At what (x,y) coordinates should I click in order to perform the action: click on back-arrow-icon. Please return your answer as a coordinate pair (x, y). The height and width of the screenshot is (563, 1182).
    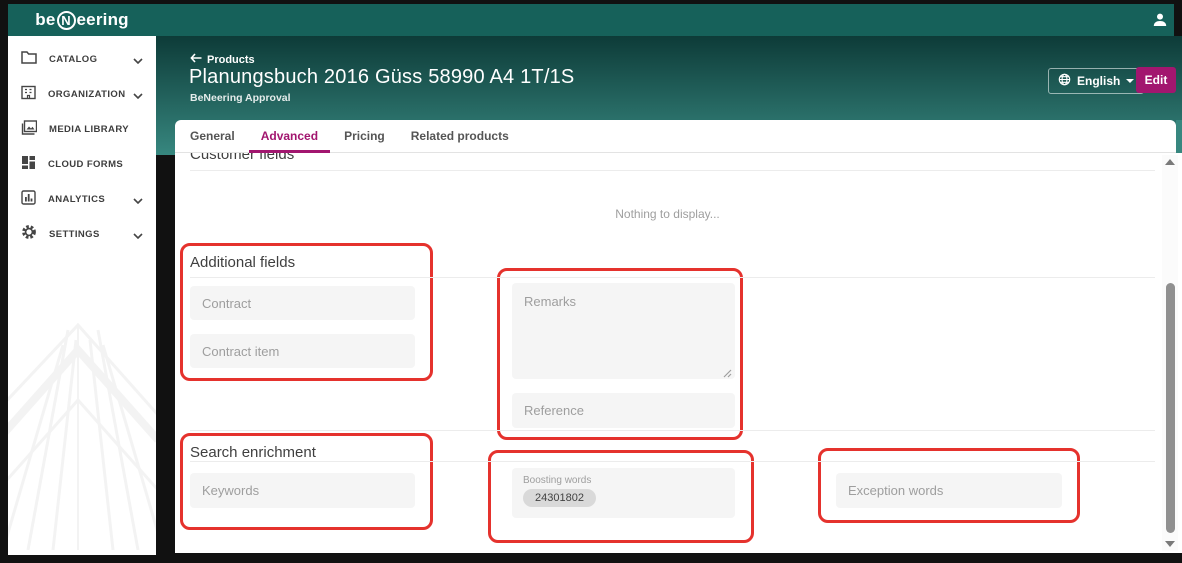
    Looking at the image, I should click on (196, 59).